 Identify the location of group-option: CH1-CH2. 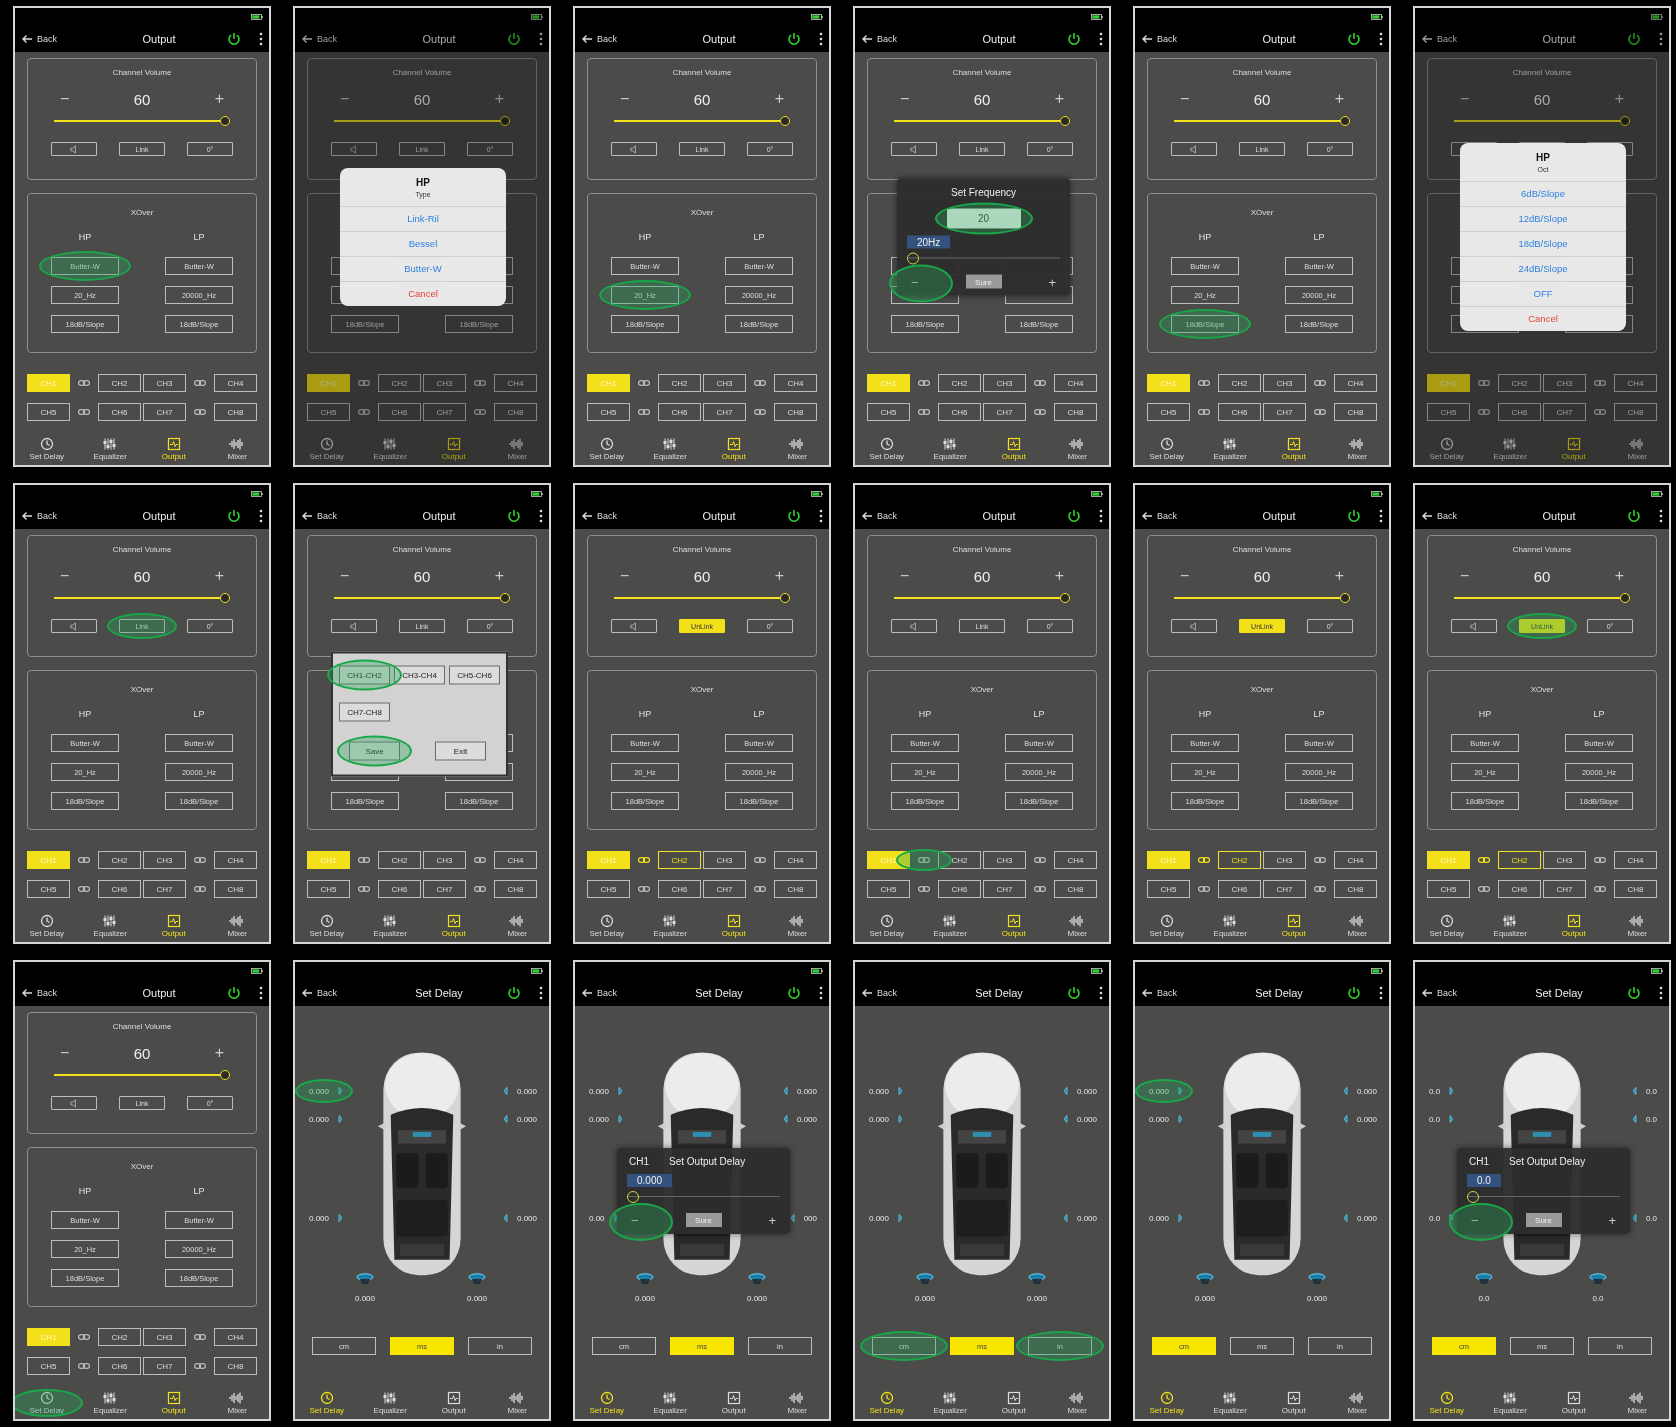
(364, 674).